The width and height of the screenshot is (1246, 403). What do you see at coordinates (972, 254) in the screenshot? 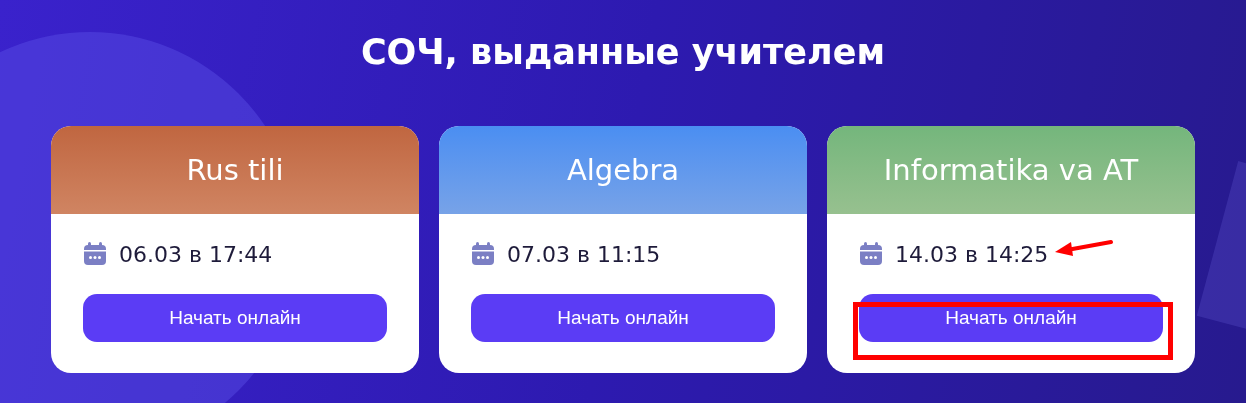
I see `date-text: 14.03 в 14:25` at bounding box center [972, 254].